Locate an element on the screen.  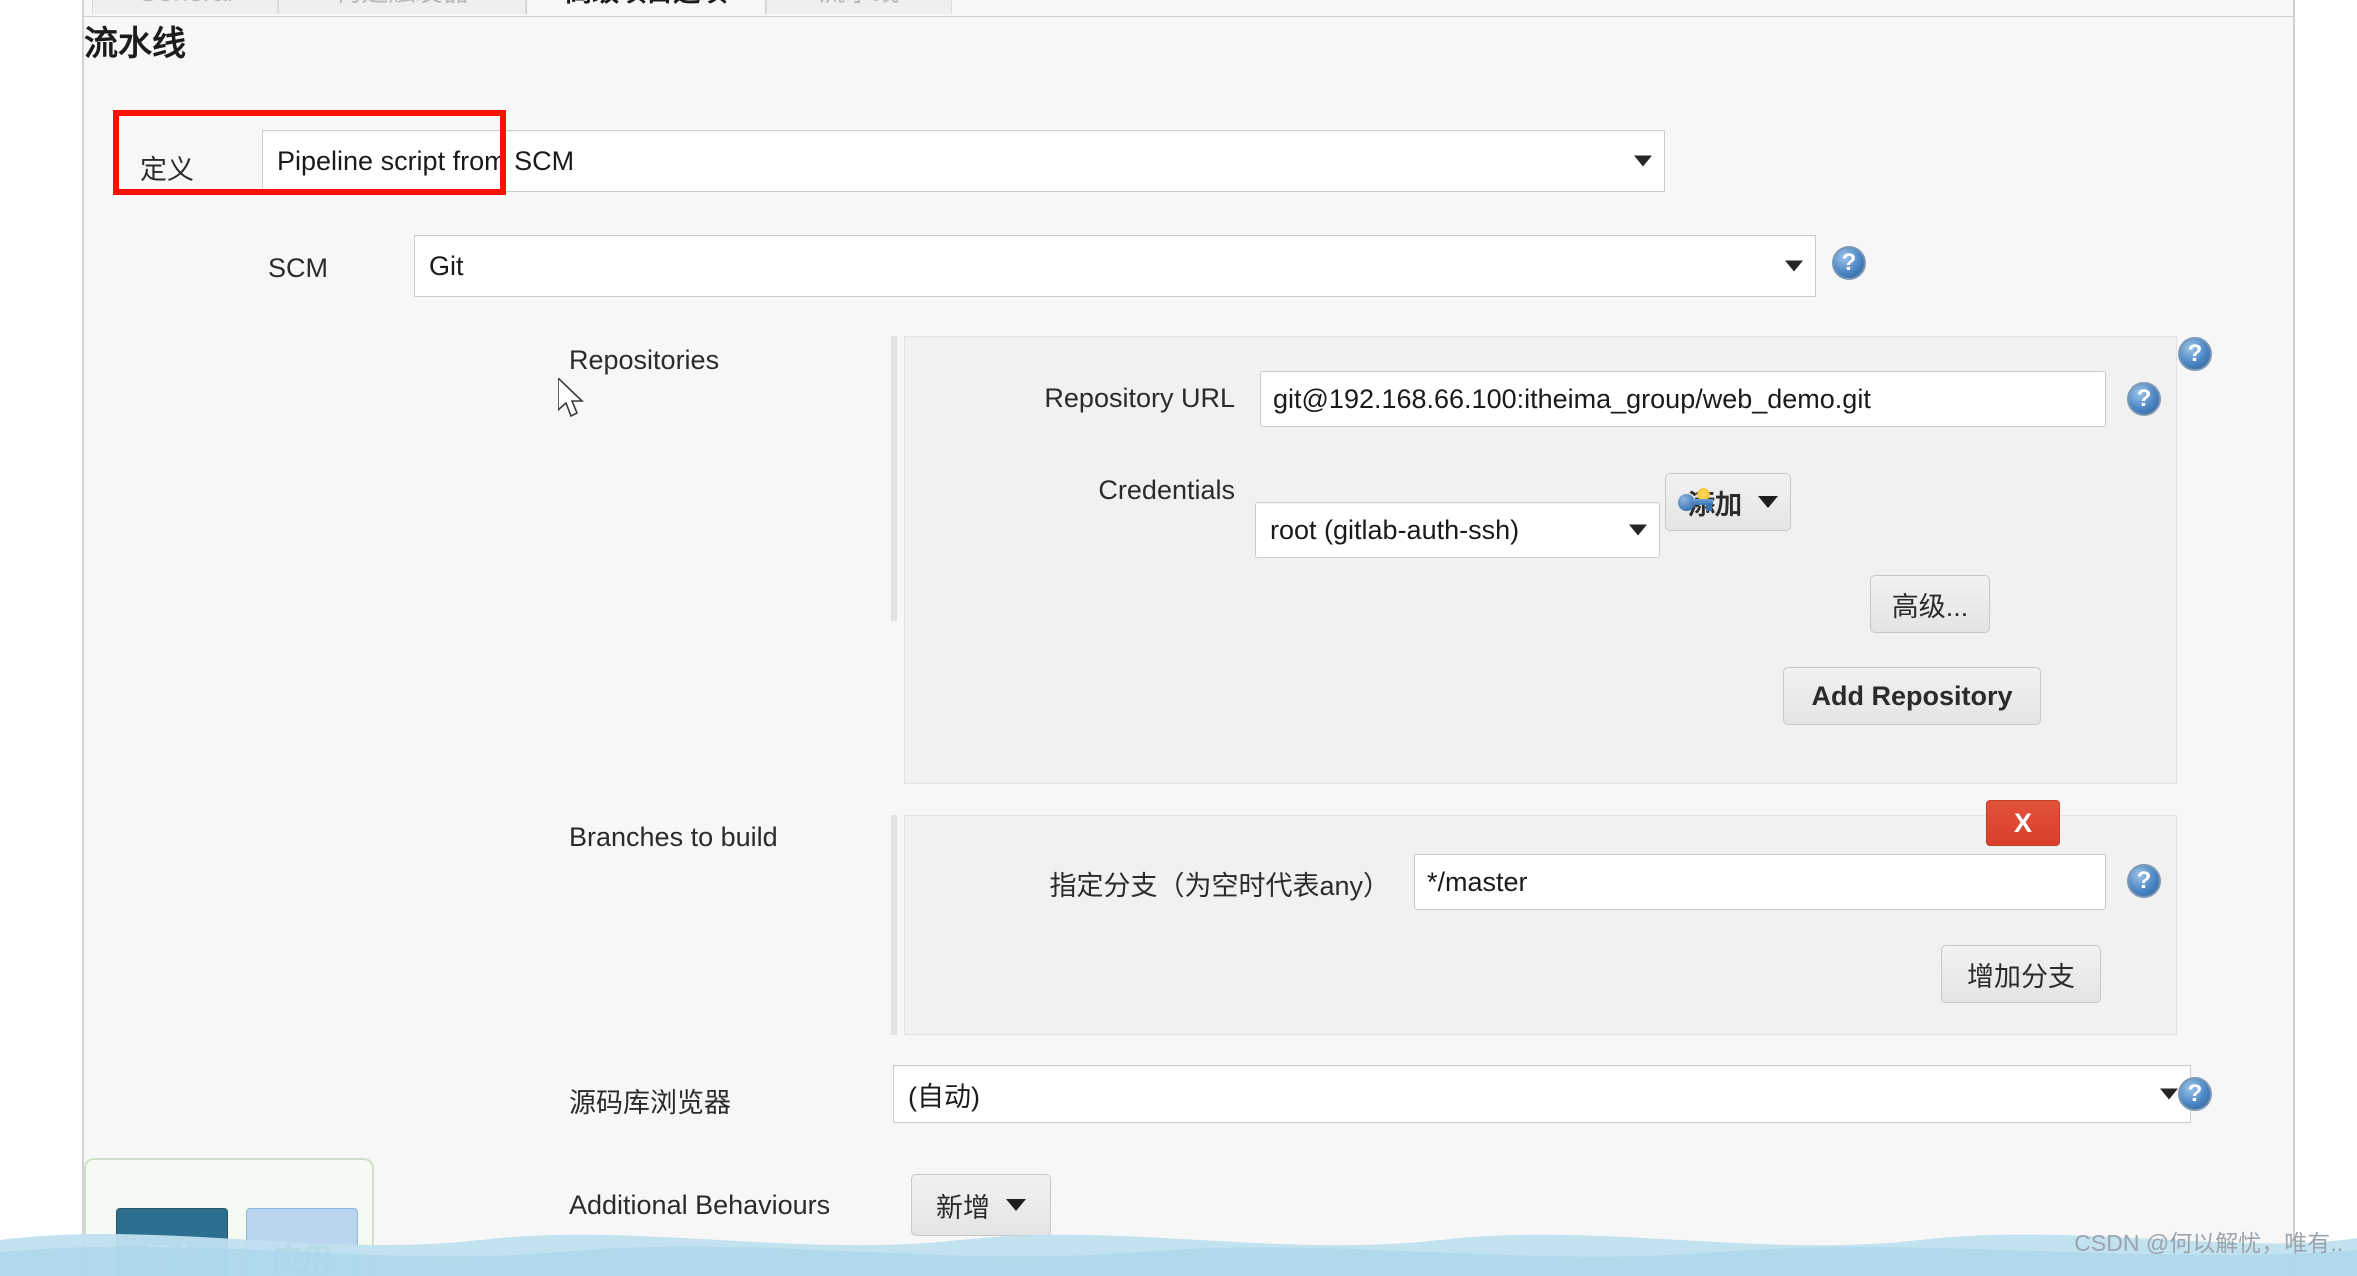
definition-select: Pipeline script from SCM is located at coordinates (963, 161).